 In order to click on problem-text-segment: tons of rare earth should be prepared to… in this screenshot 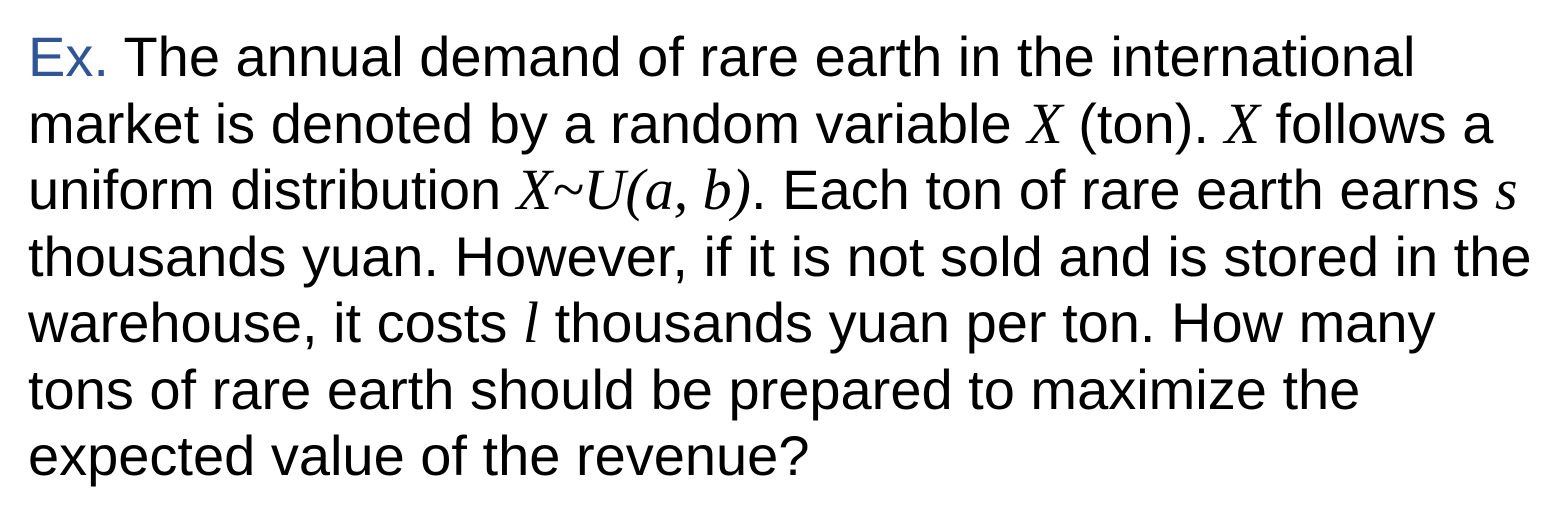, I will do `click(694, 389)`.